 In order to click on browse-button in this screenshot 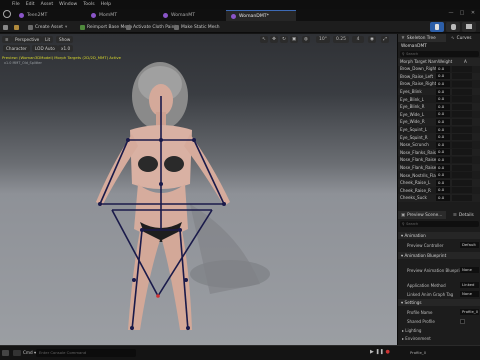, I will do `click(17, 27)`.